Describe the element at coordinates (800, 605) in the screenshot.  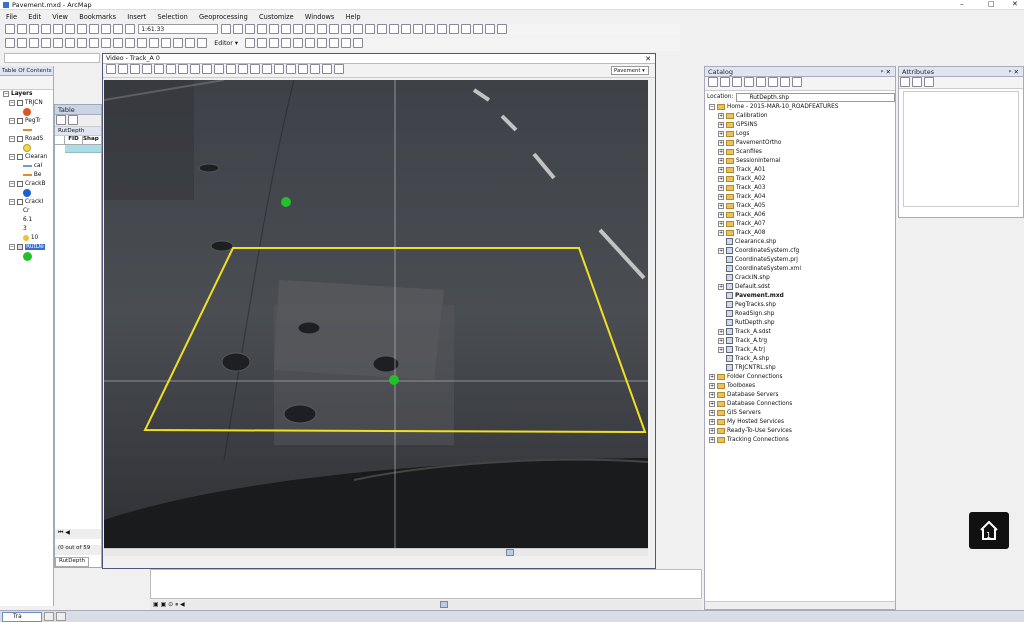
I see `catalog-scrollbar` at that location.